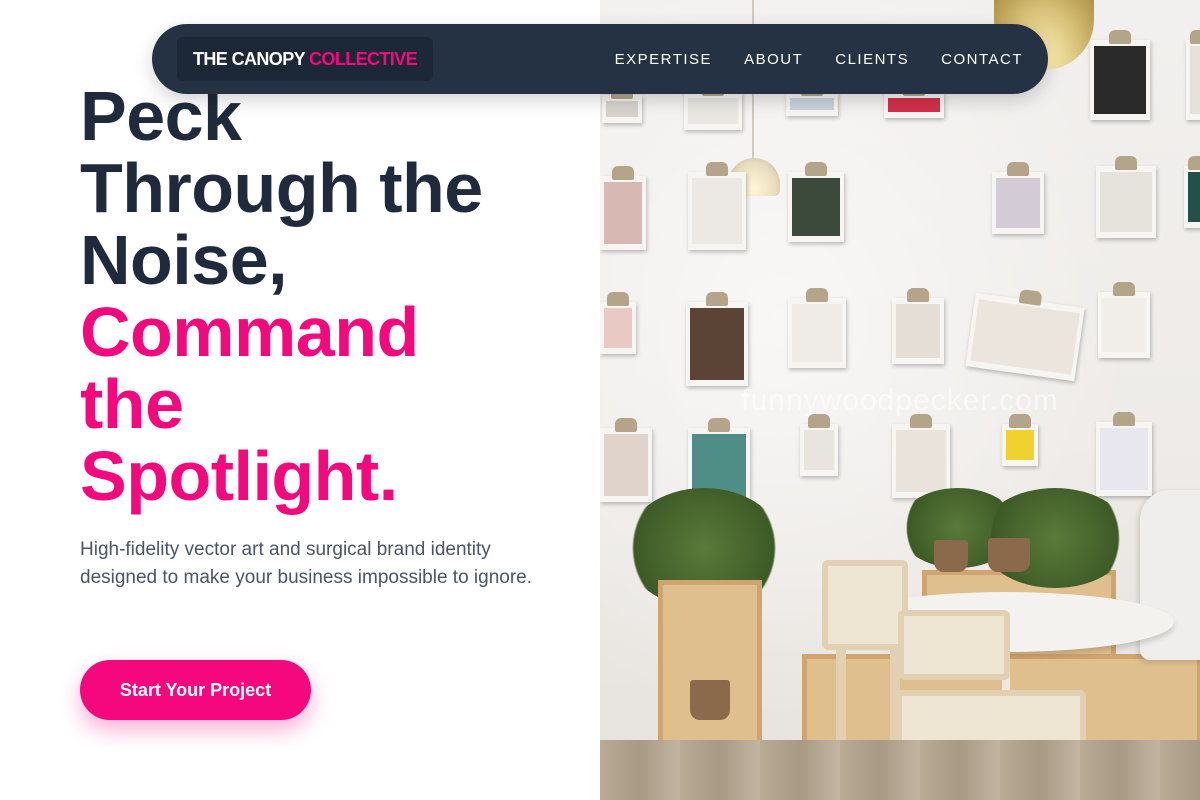 The height and width of the screenshot is (800, 1200). What do you see at coordinates (841, 700) in the screenshot?
I see `chair-leg` at bounding box center [841, 700].